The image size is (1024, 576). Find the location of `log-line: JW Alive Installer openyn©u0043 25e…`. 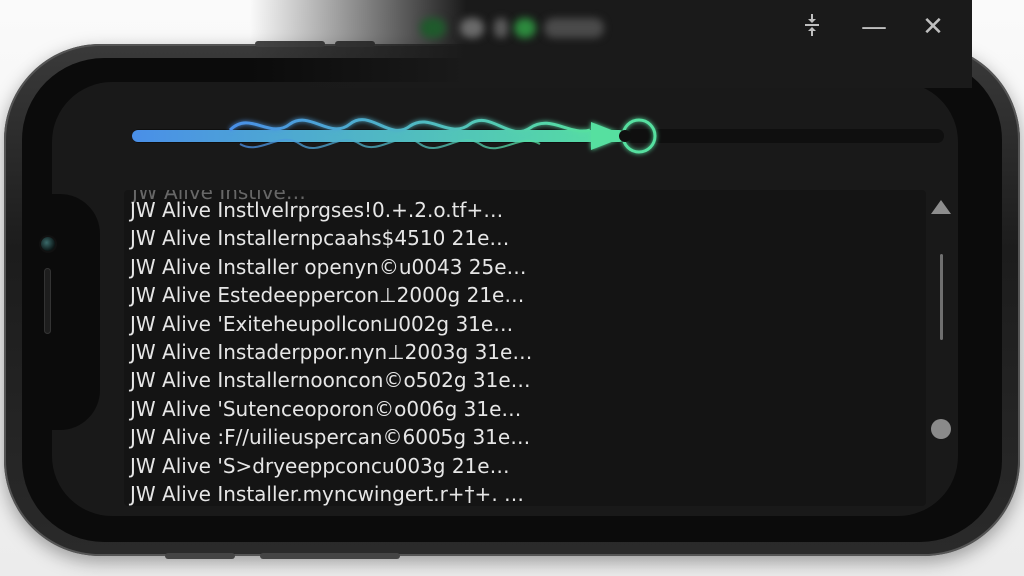

log-line: JW Alive Installer openyn©u0043 25e… is located at coordinates (328, 266).